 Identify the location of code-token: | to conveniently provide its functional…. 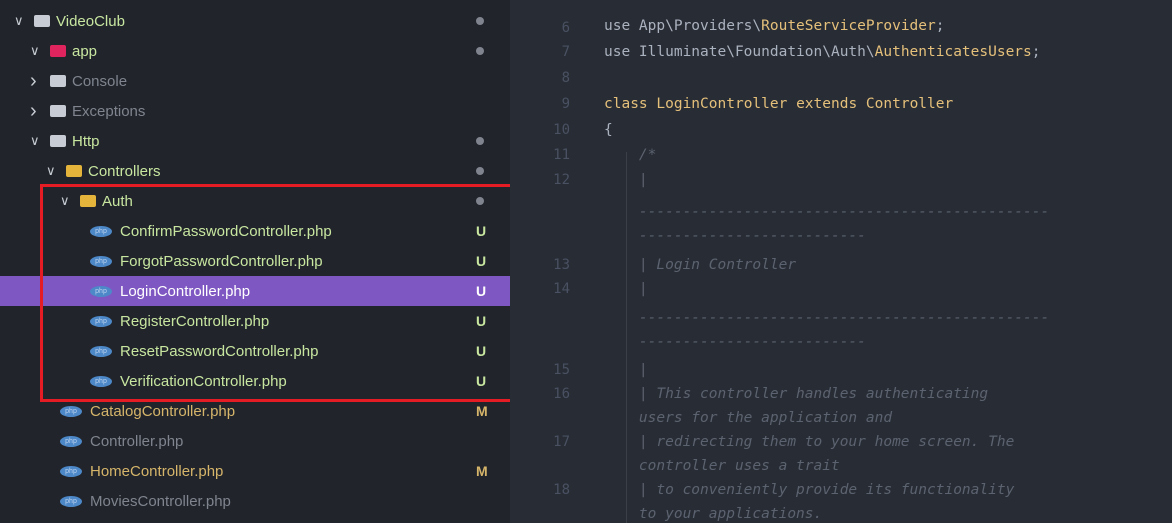
(809, 490).